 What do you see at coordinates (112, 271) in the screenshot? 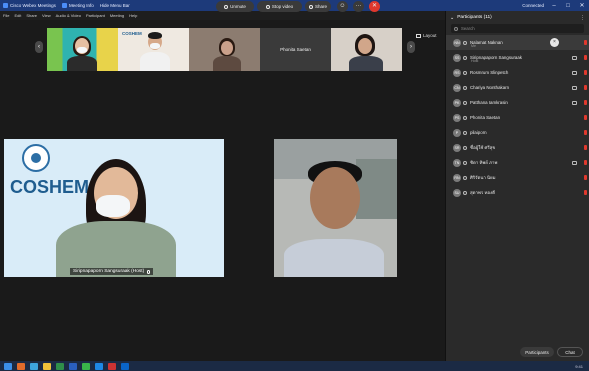
I see `host-name-tag: Siripnapaporn Sangsuraak (Host)` at bounding box center [112, 271].